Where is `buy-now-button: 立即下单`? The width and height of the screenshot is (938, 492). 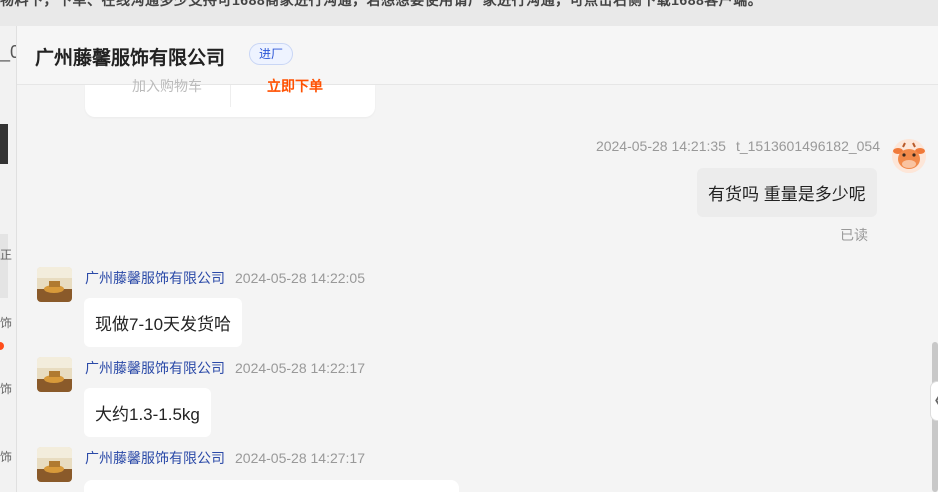
buy-now-button: 立即下单 is located at coordinates (295, 86).